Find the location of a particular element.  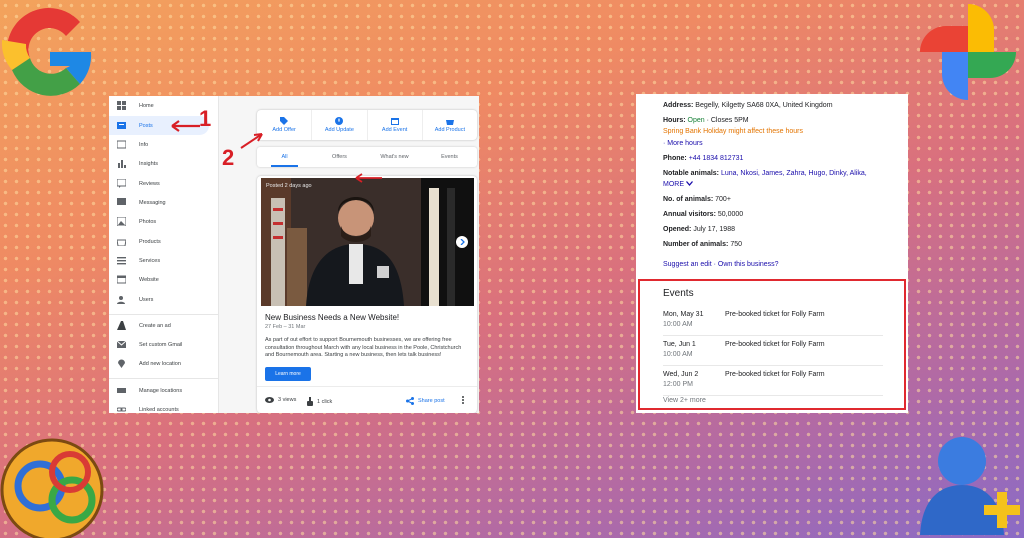

sidebar-item-label: Photos is located at coordinates (148, 221).